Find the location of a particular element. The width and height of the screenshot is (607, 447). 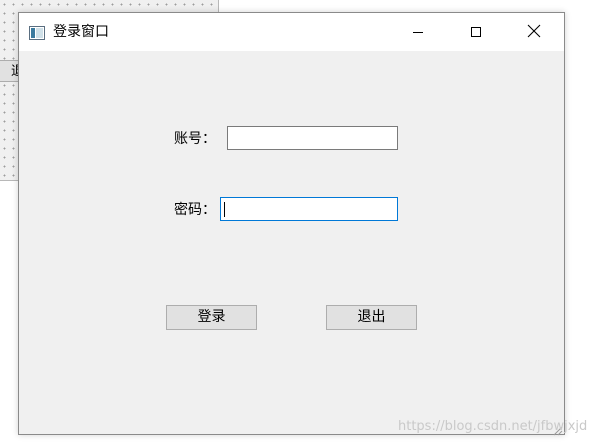

minimize-icon is located at coordinates (418, 32).